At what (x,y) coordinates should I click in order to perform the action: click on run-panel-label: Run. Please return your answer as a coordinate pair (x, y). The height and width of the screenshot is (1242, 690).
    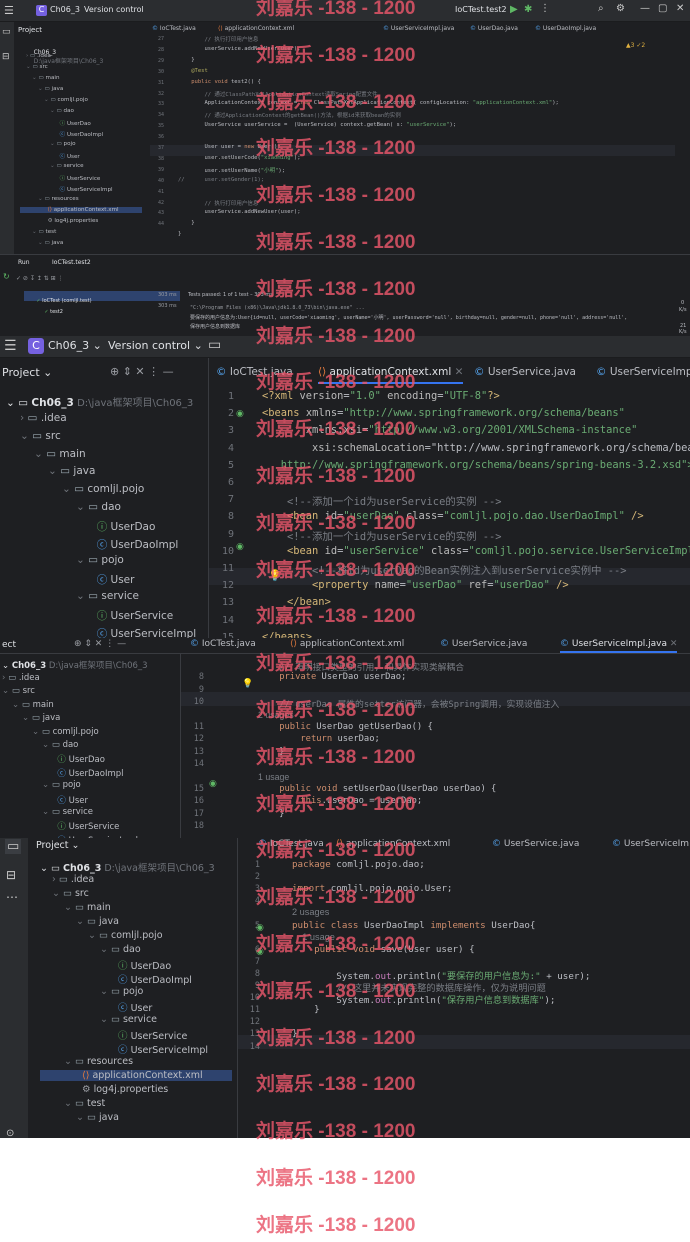
    Looking at the image, I should click on (24, 262).